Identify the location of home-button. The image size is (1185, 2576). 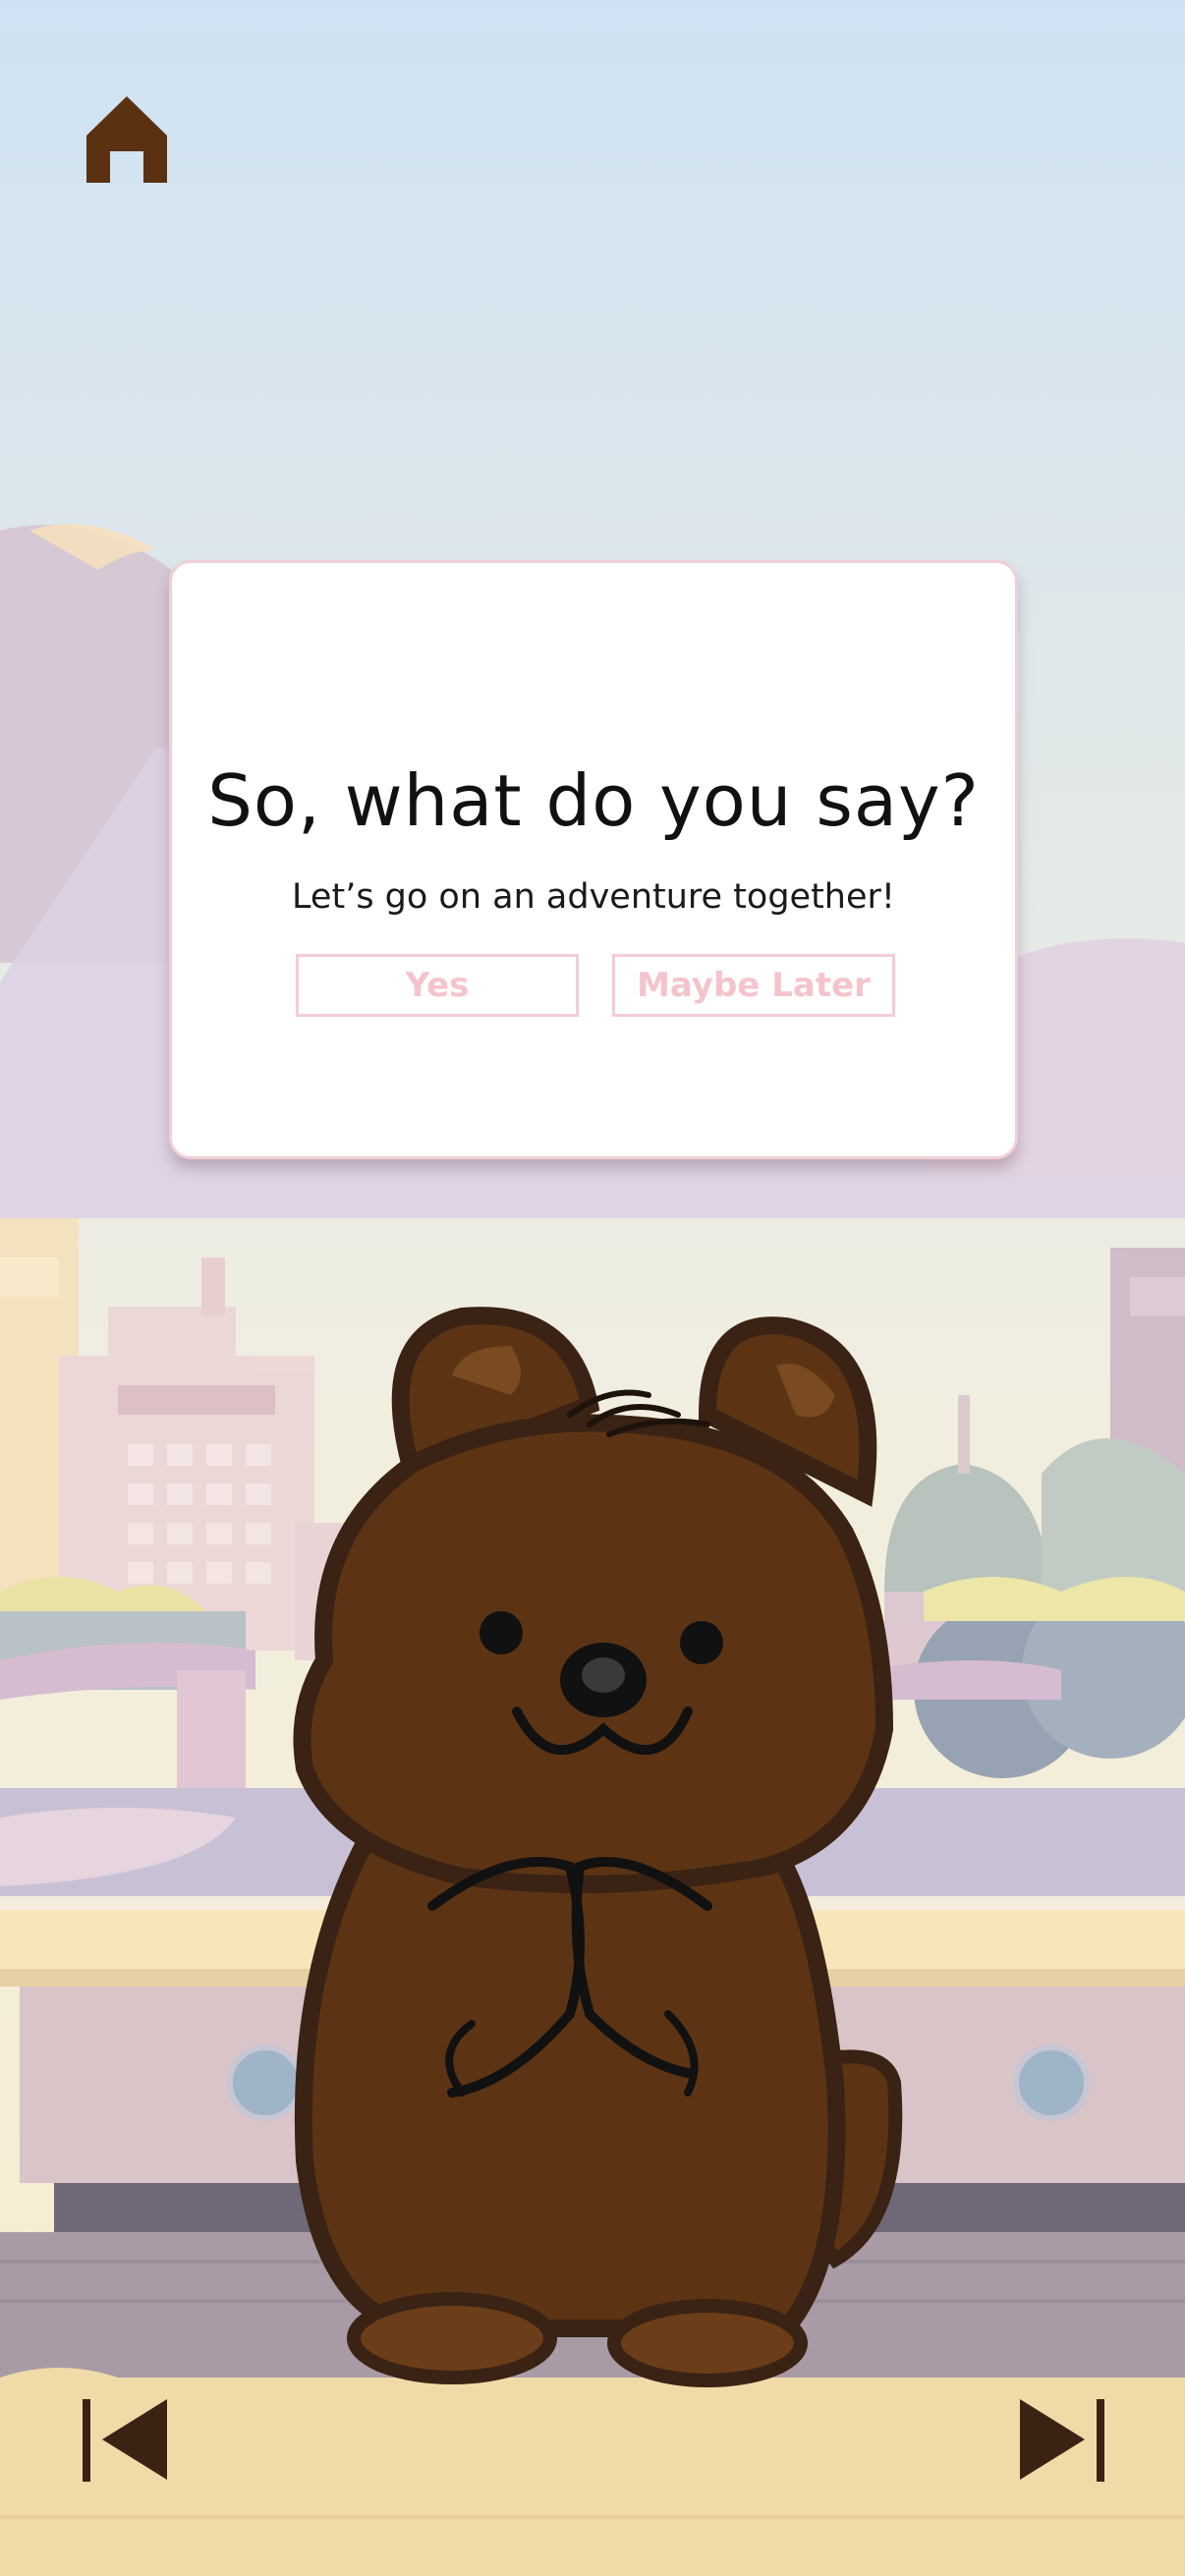
(127, 140).